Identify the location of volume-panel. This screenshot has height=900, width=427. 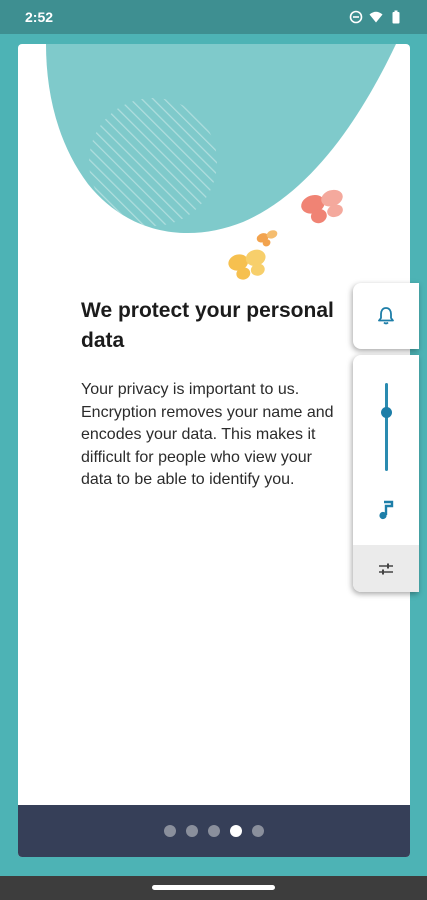
(386, 473).